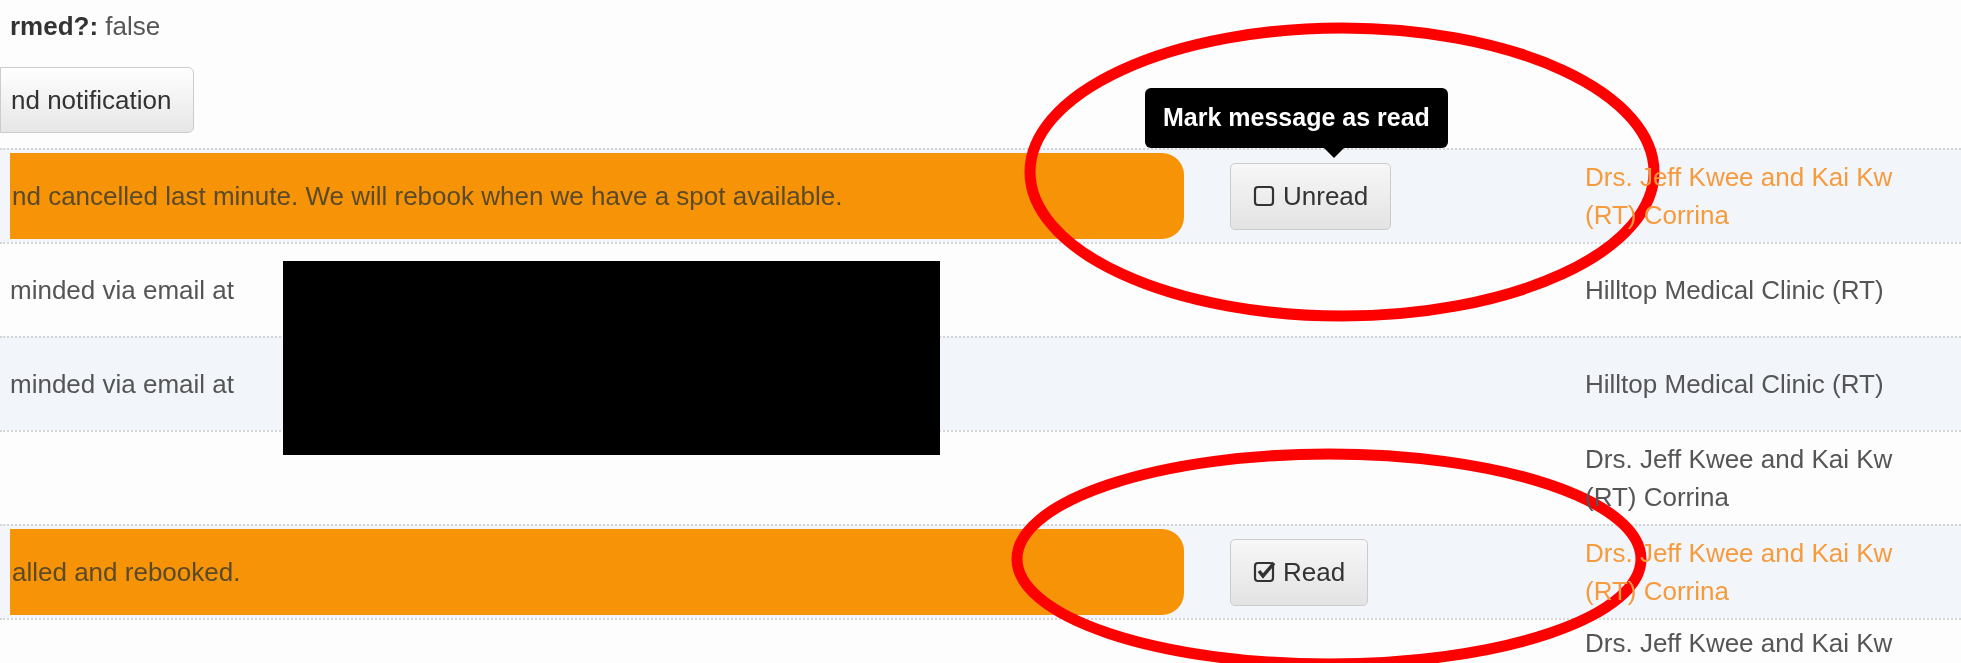 The height and width of the screenshot is (663, 1961). Describe the element at coordinates (1739, 478) in the screenshot. I see `sender-text: Drs. Jeff Kwee and Kai Kw (RT) Corrina` at that location.